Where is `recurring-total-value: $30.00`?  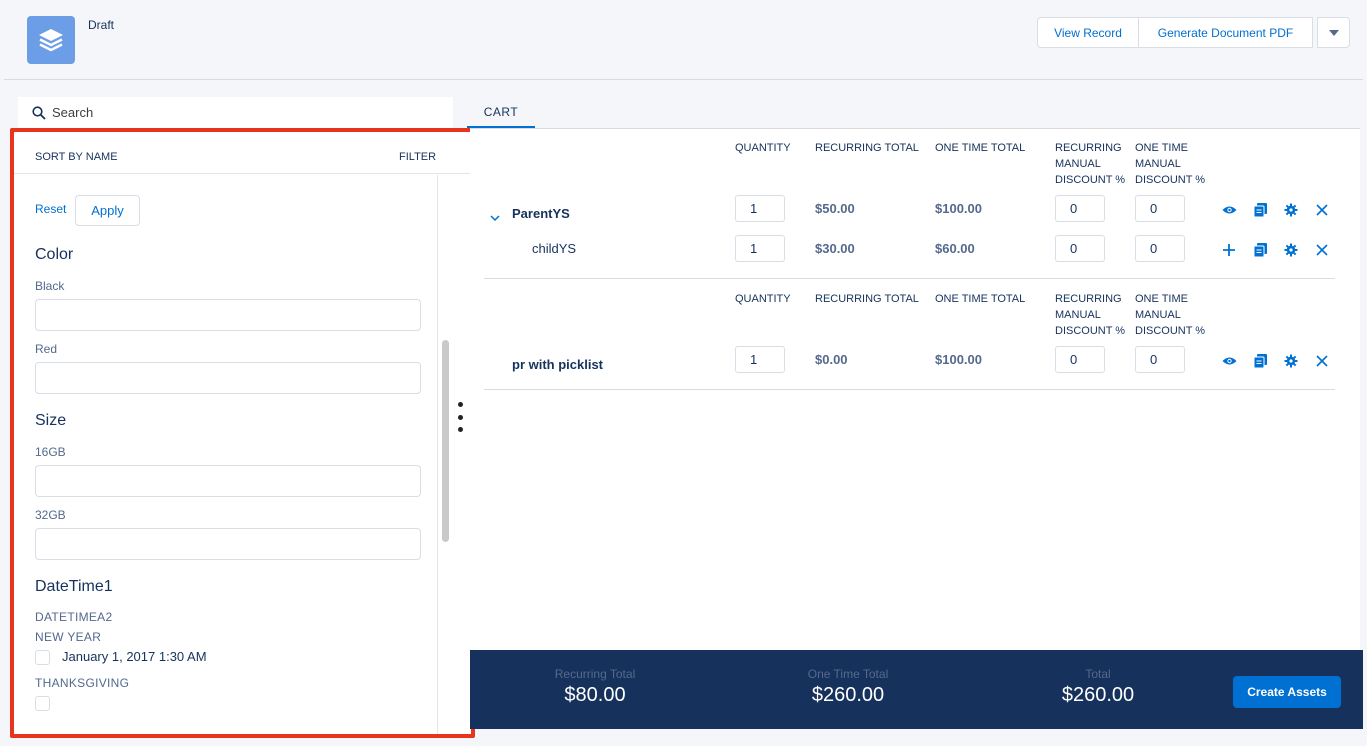
recurring-total-value: $30.00 is located at coordinates (835, 248).